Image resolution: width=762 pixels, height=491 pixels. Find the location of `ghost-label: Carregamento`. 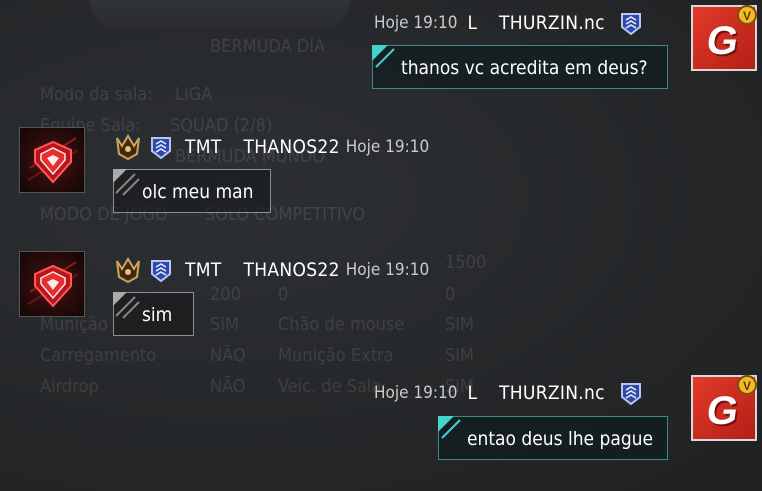

ghost-label: Carregamento is located at coordinates (98, 355).